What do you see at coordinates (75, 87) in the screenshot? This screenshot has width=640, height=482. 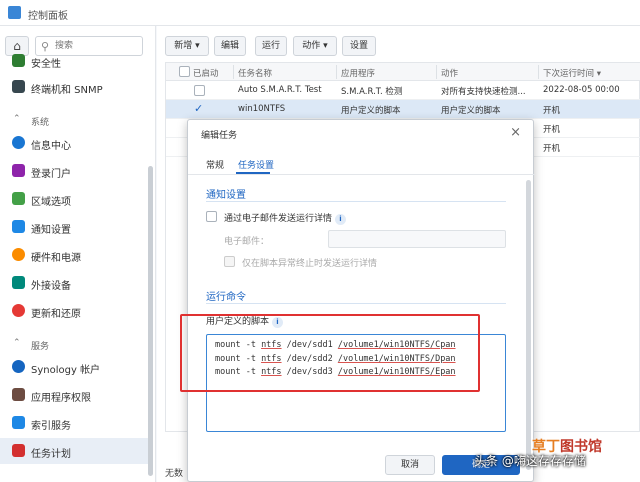 I see `sidebar-item-terminal-snmp: 终端机和 SNMP` at bounding box center [75, 87].